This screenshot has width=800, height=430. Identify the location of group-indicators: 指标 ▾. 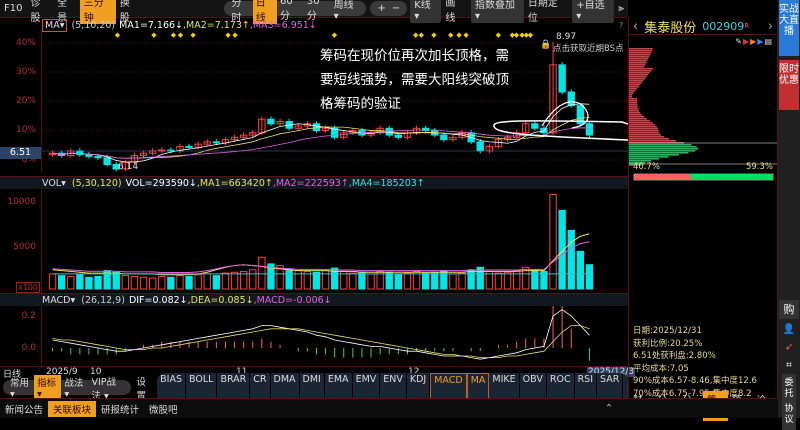
(48, 387).